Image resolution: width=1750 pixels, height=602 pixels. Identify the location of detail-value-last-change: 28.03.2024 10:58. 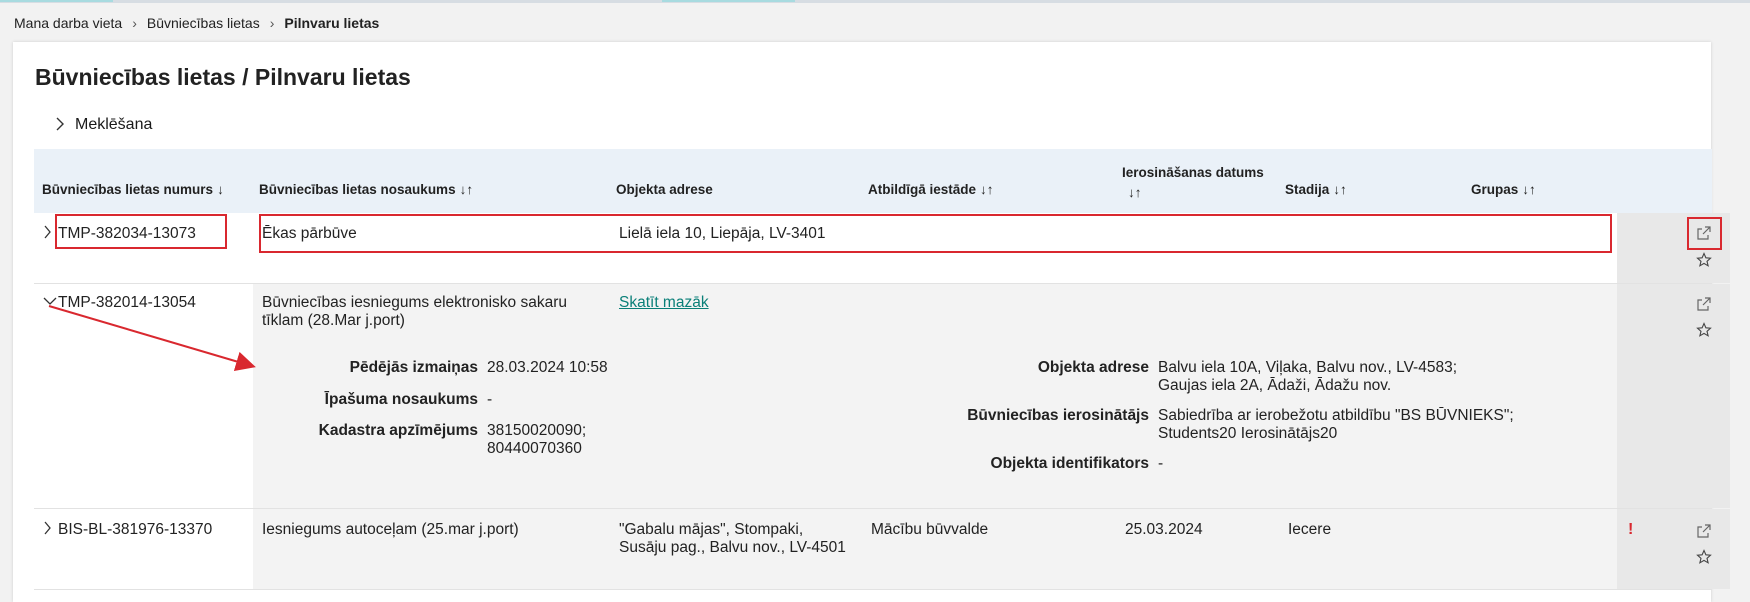
(547, 367).